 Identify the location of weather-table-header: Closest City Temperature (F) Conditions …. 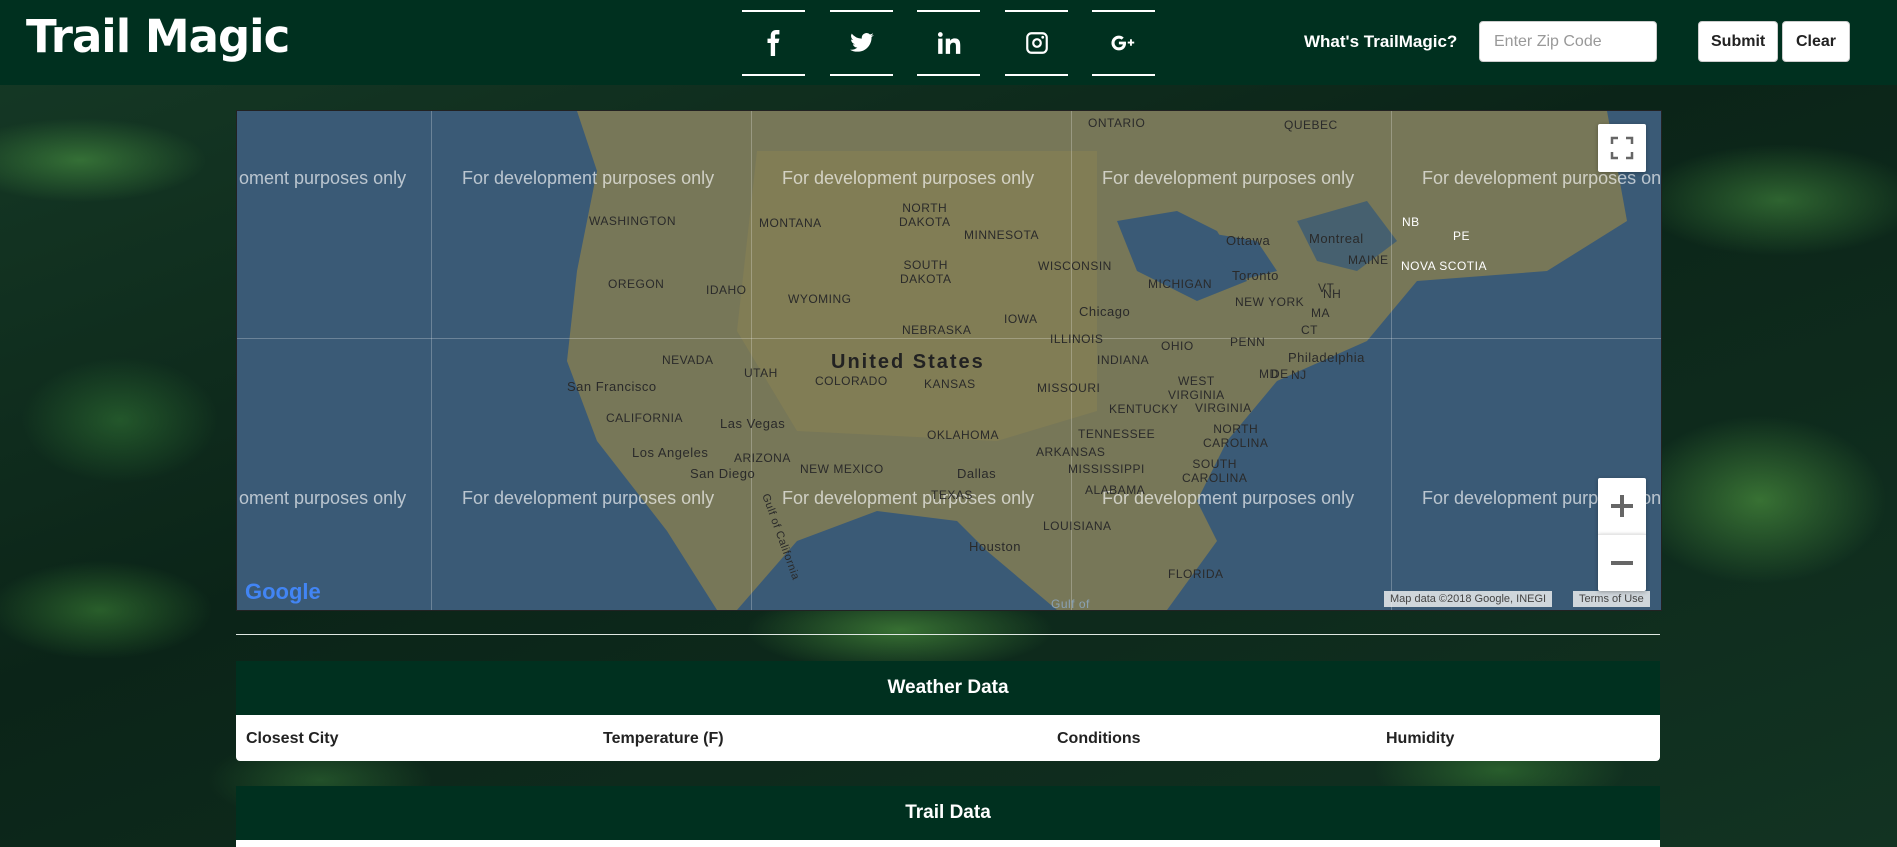
(948, 738).